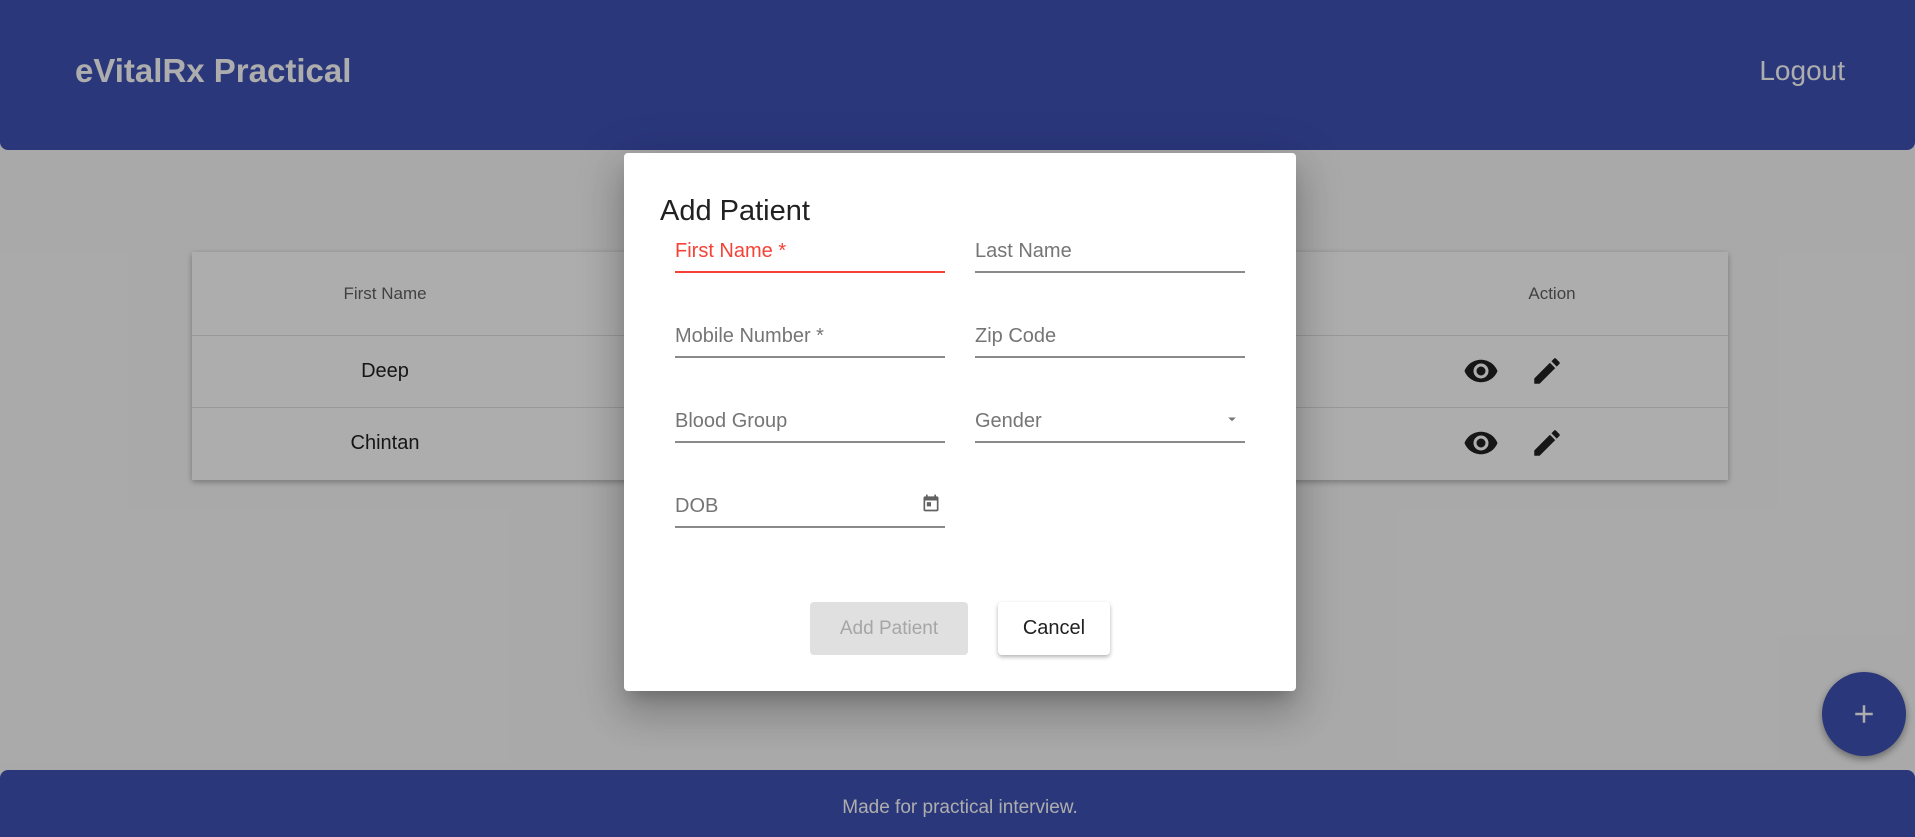 Image resolution: width=1915 pixels, height=837 pixels. What do you see at coordinates (1054, 628) in the screenshot?
I see `cancel-button: Cancel` at bounding box center [1054, 628].